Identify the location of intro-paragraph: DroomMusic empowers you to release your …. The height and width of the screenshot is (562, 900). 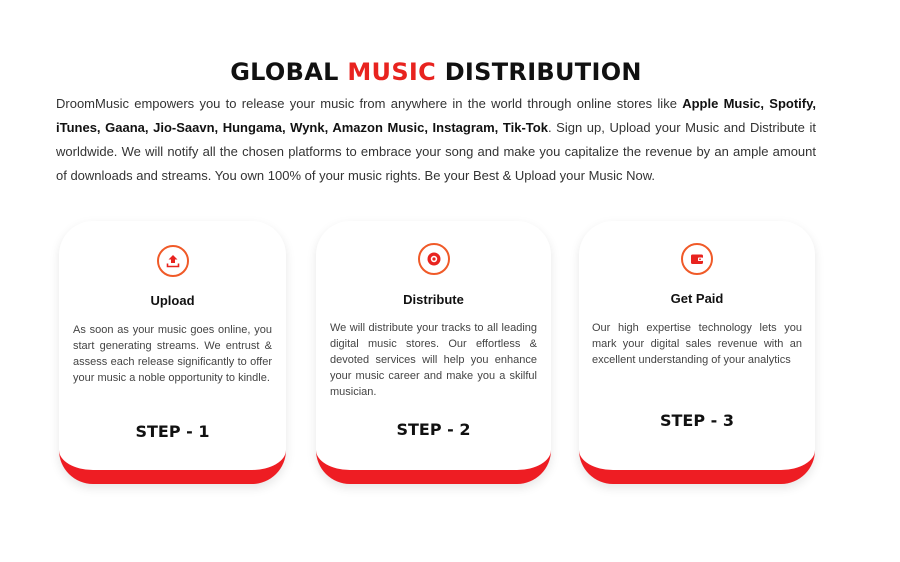
(436, 140).